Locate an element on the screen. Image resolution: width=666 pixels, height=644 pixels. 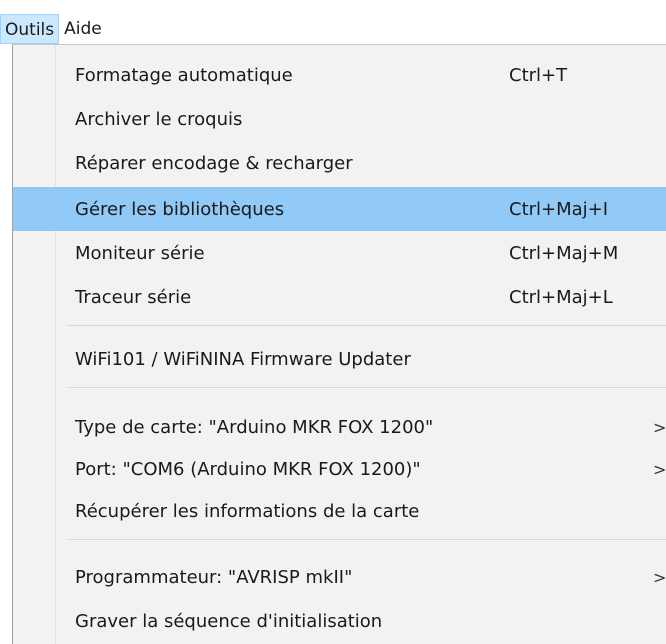
menu-item-shortcut: Ctrl+Maj+I is located at coordinates (559, 209).